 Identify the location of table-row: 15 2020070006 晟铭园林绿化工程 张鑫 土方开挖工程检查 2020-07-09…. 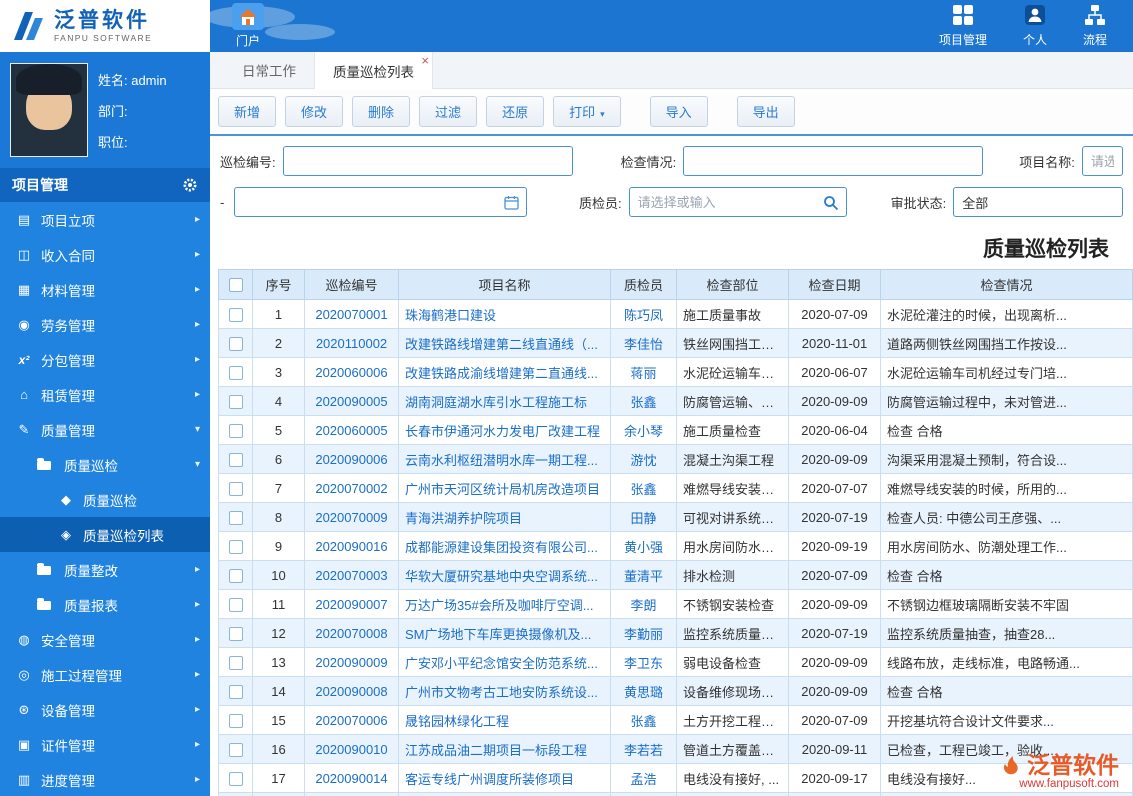
(675, 720).